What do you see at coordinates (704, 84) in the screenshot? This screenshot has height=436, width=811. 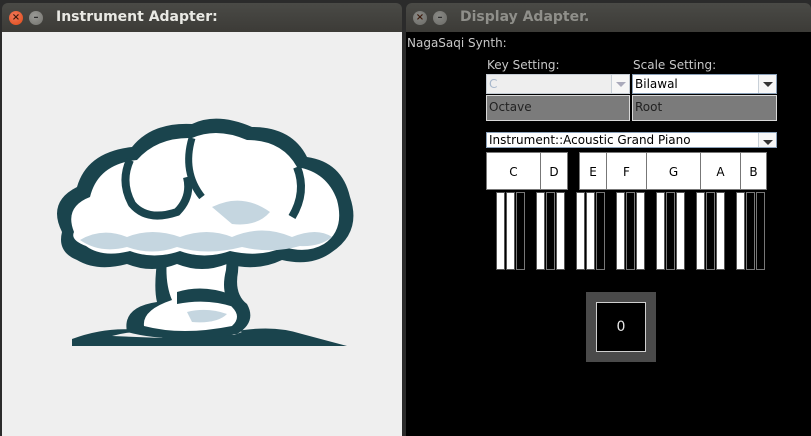 I see `scale-setting-select: Bilawal` at bounding box center [704, 84].